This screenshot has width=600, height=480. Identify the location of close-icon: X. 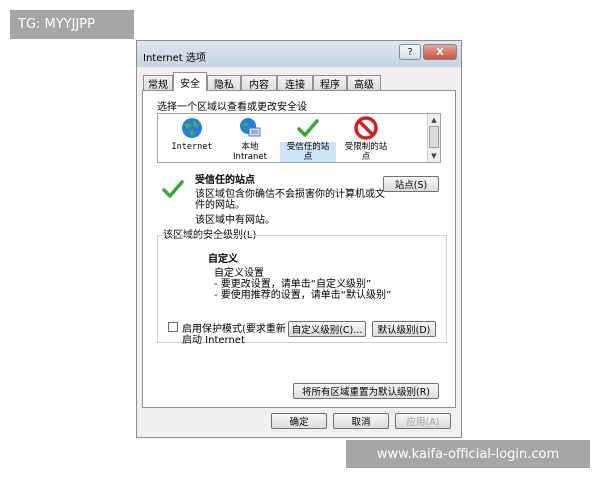
(440, 52).